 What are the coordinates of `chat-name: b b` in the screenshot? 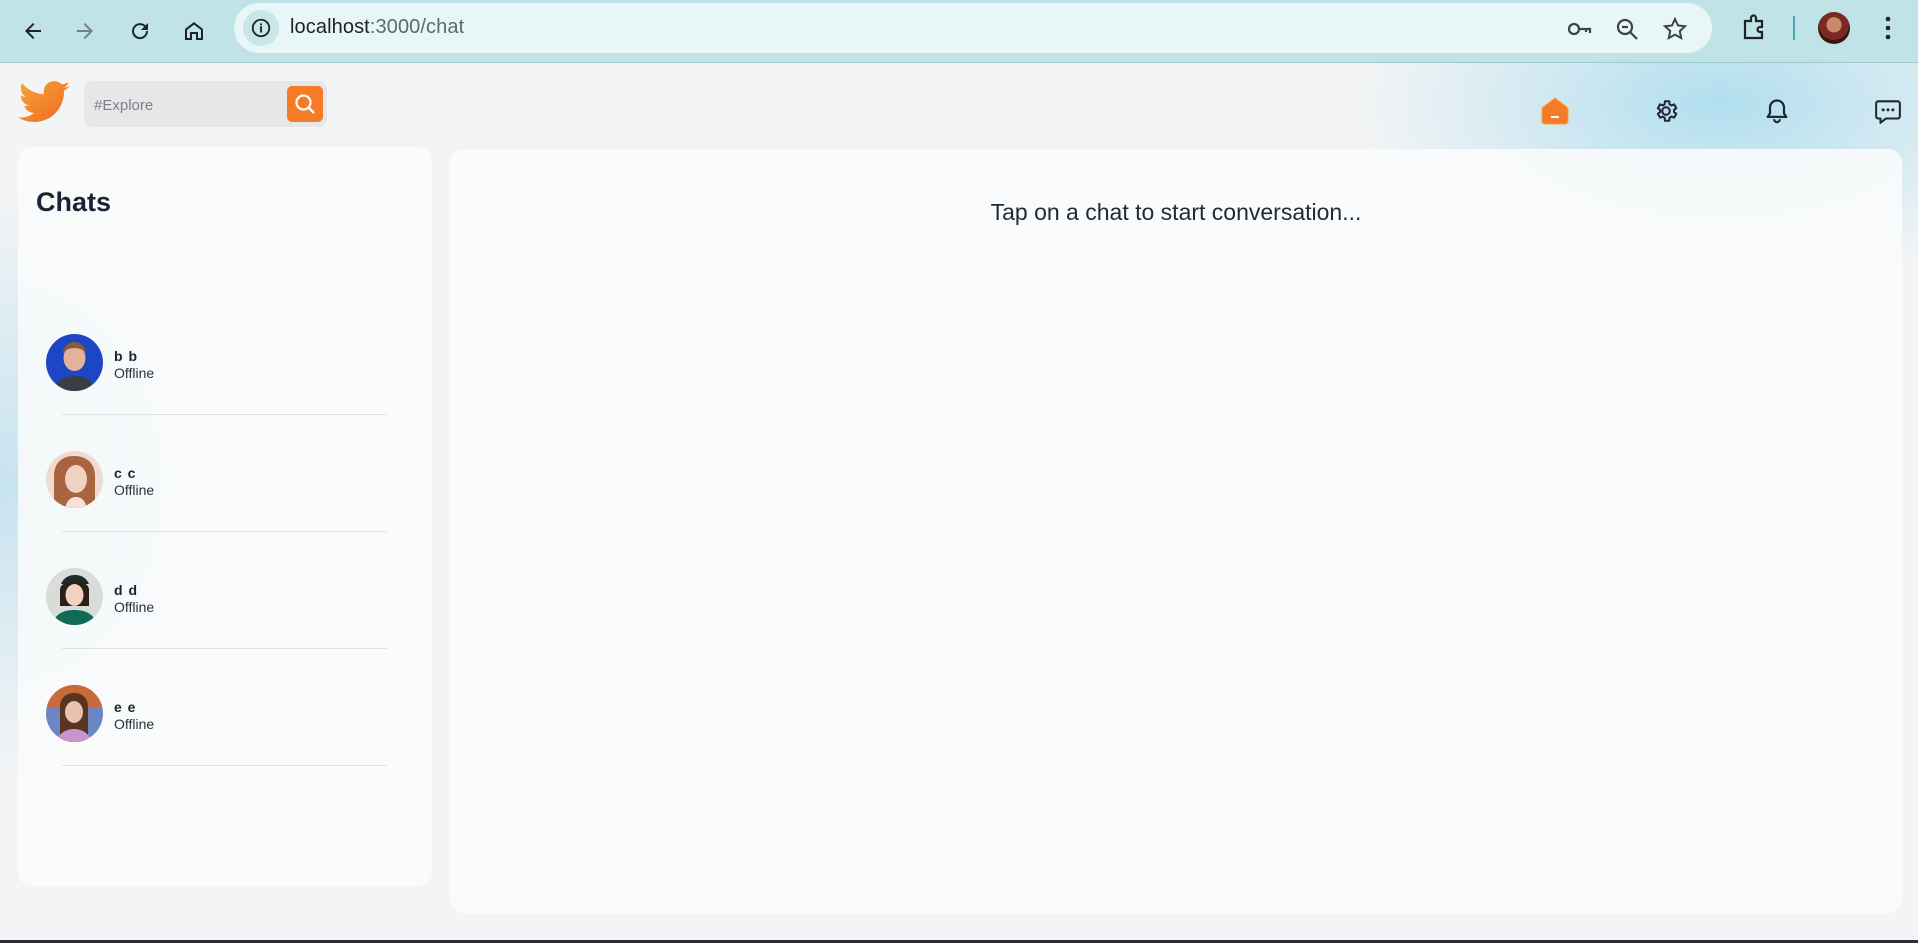 It's located at (126, 356).